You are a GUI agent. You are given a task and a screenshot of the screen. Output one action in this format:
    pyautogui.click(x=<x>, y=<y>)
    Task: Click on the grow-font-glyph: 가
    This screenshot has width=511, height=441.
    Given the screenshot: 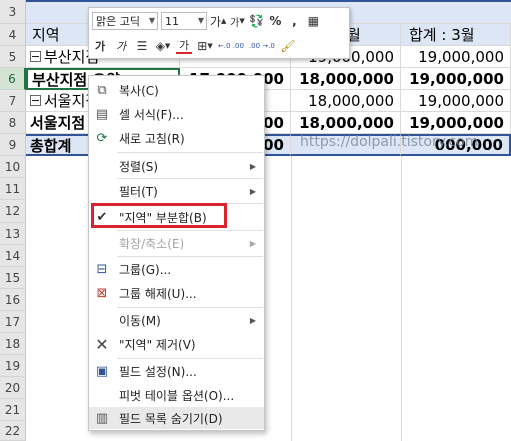 What is the action you would take?
    pyautogui.click(x=216, y=21)
    